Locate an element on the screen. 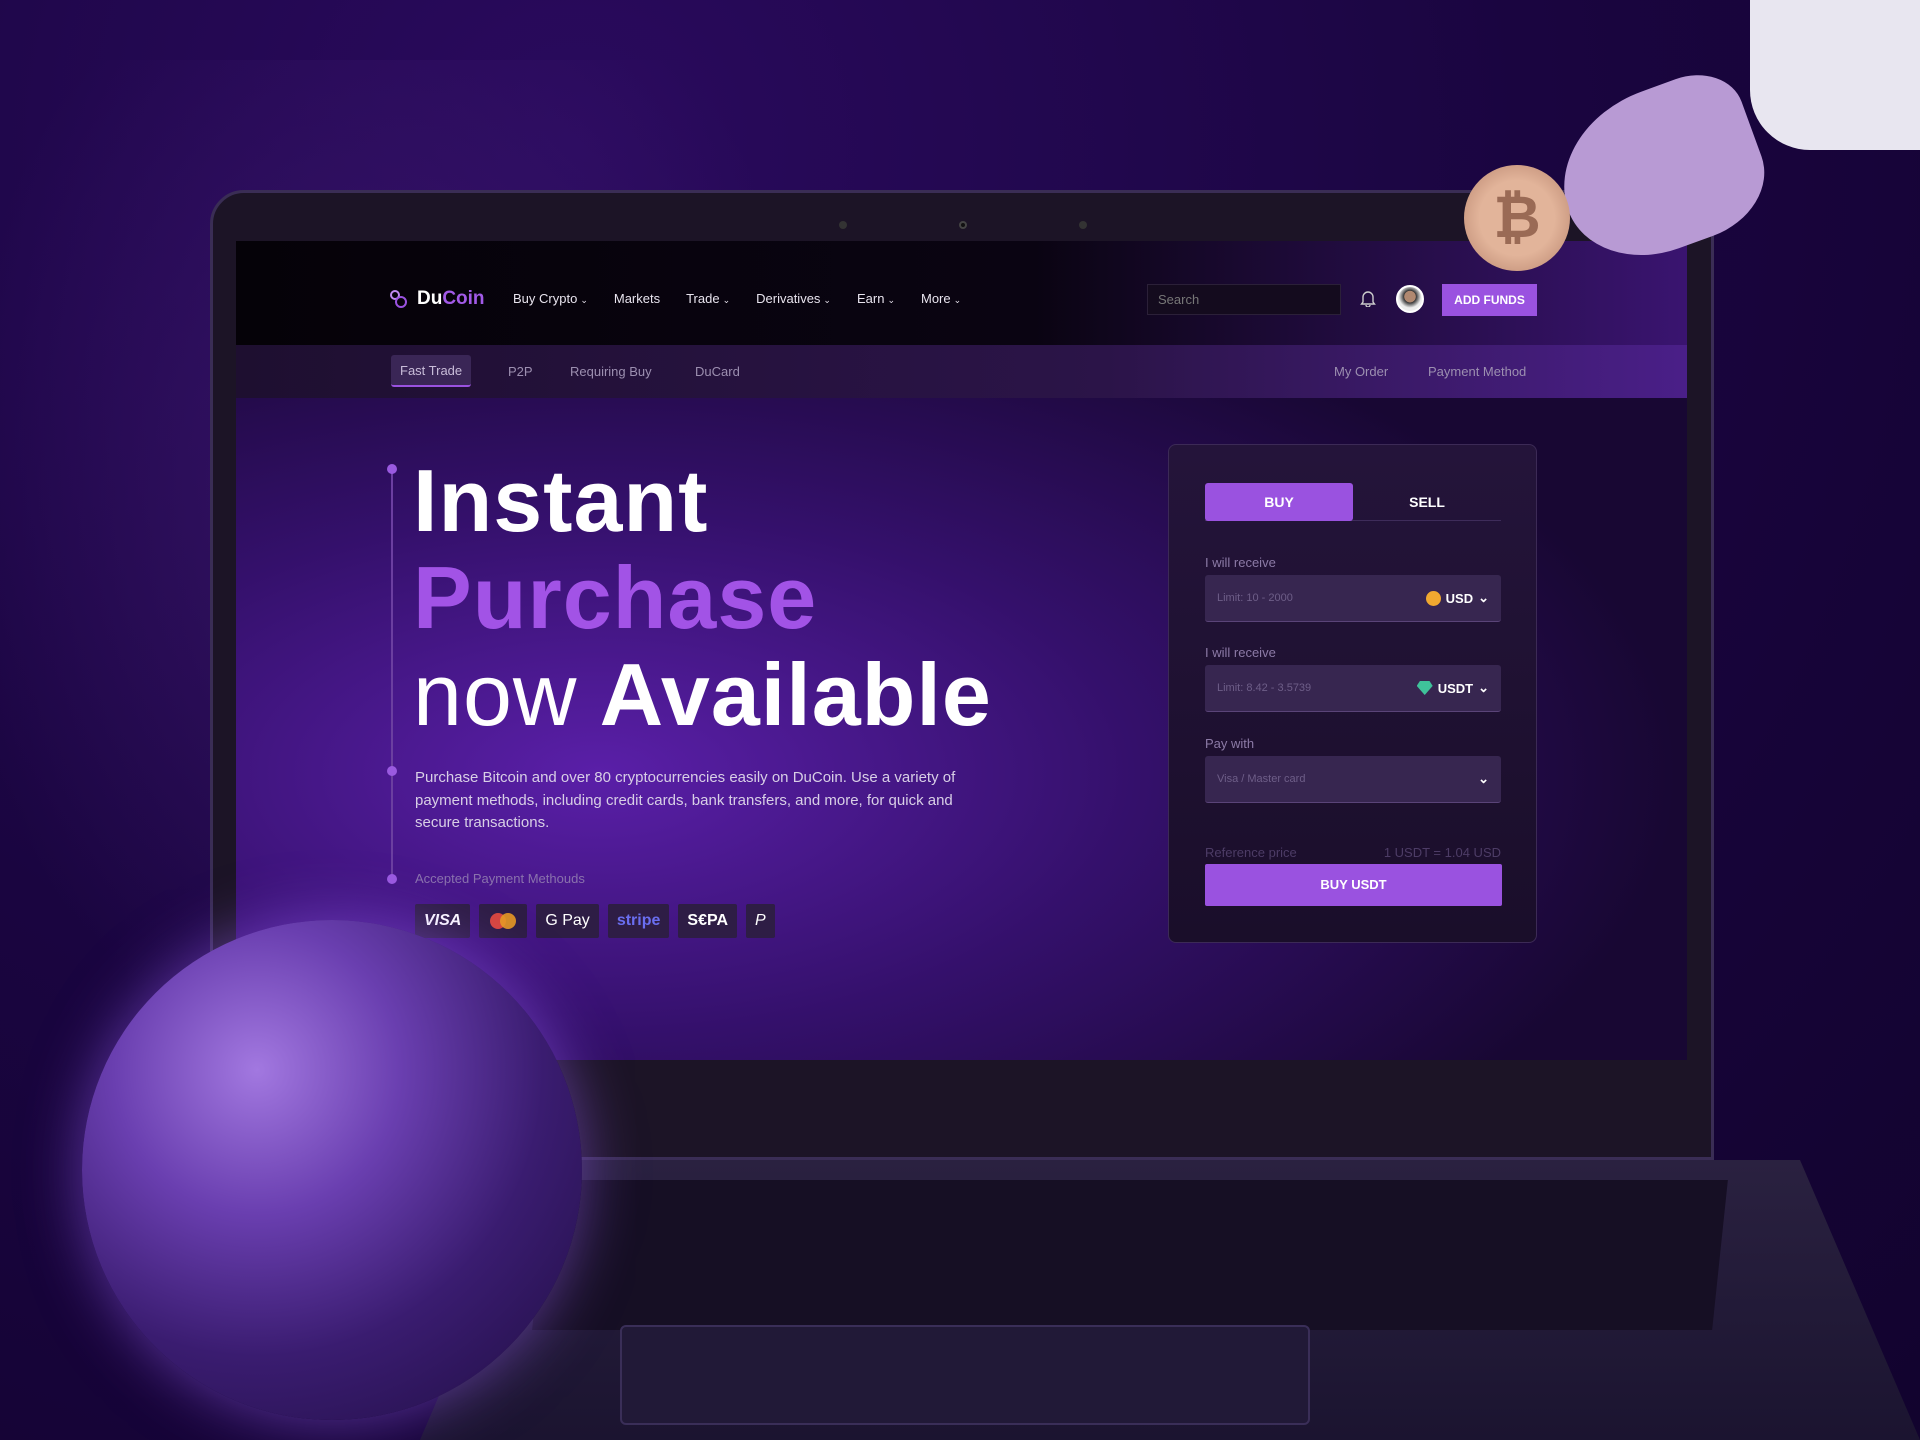 This screenshot has height=1440, width=1920. laptop-keyboard is located at coordinates (1130, 1255).